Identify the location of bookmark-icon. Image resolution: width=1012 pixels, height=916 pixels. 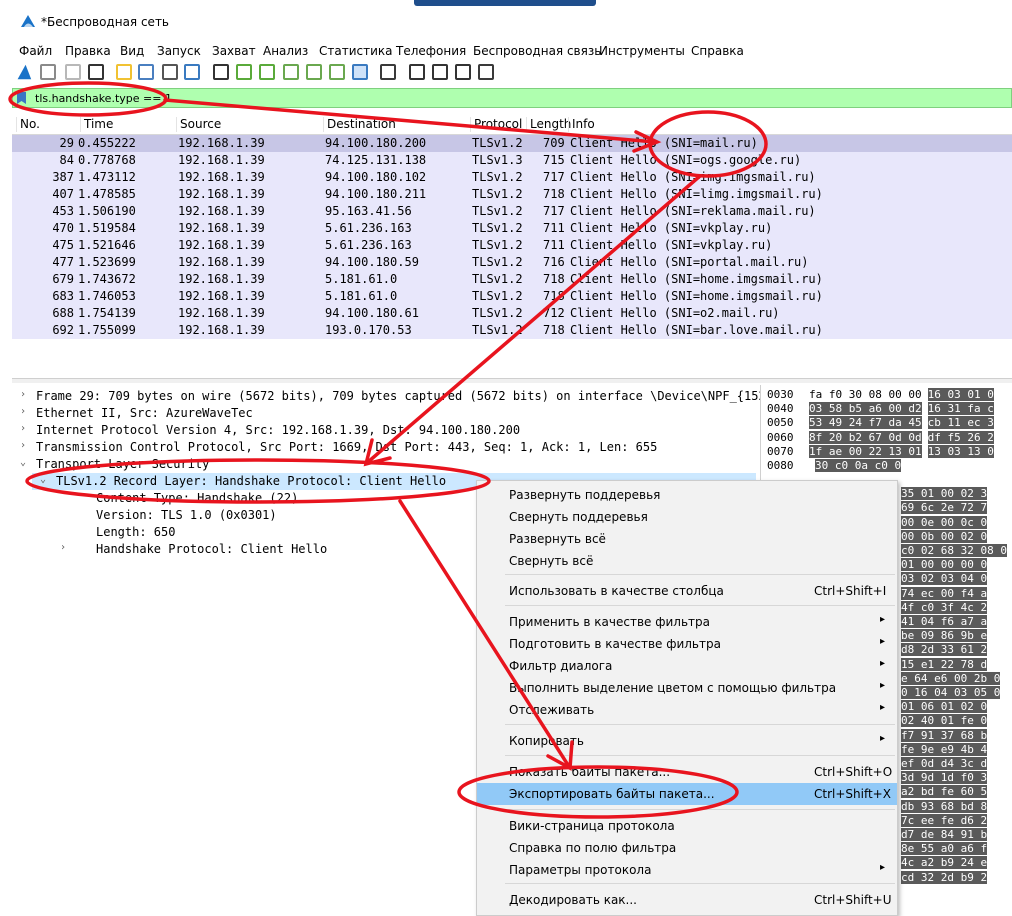
(21, 98).